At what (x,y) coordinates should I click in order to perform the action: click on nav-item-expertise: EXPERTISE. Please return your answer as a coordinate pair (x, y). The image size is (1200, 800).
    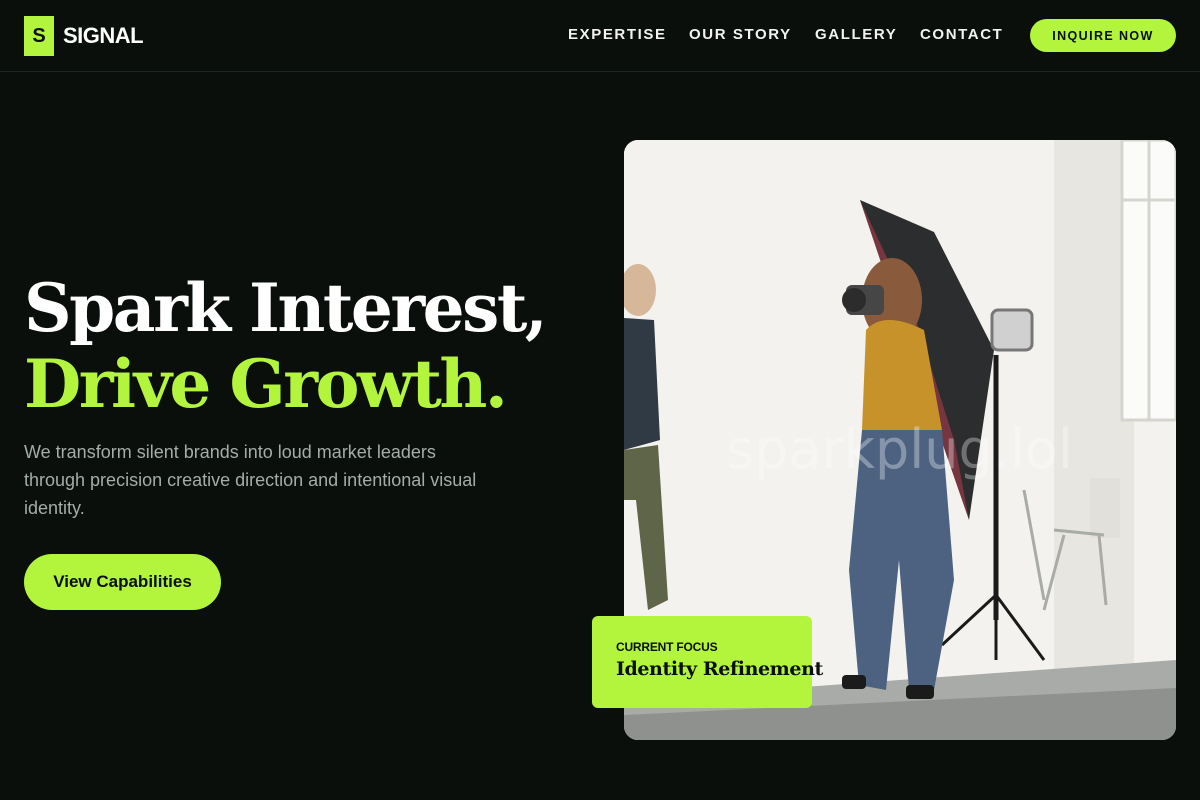
    Looking at the image, I should click on (617, 34).